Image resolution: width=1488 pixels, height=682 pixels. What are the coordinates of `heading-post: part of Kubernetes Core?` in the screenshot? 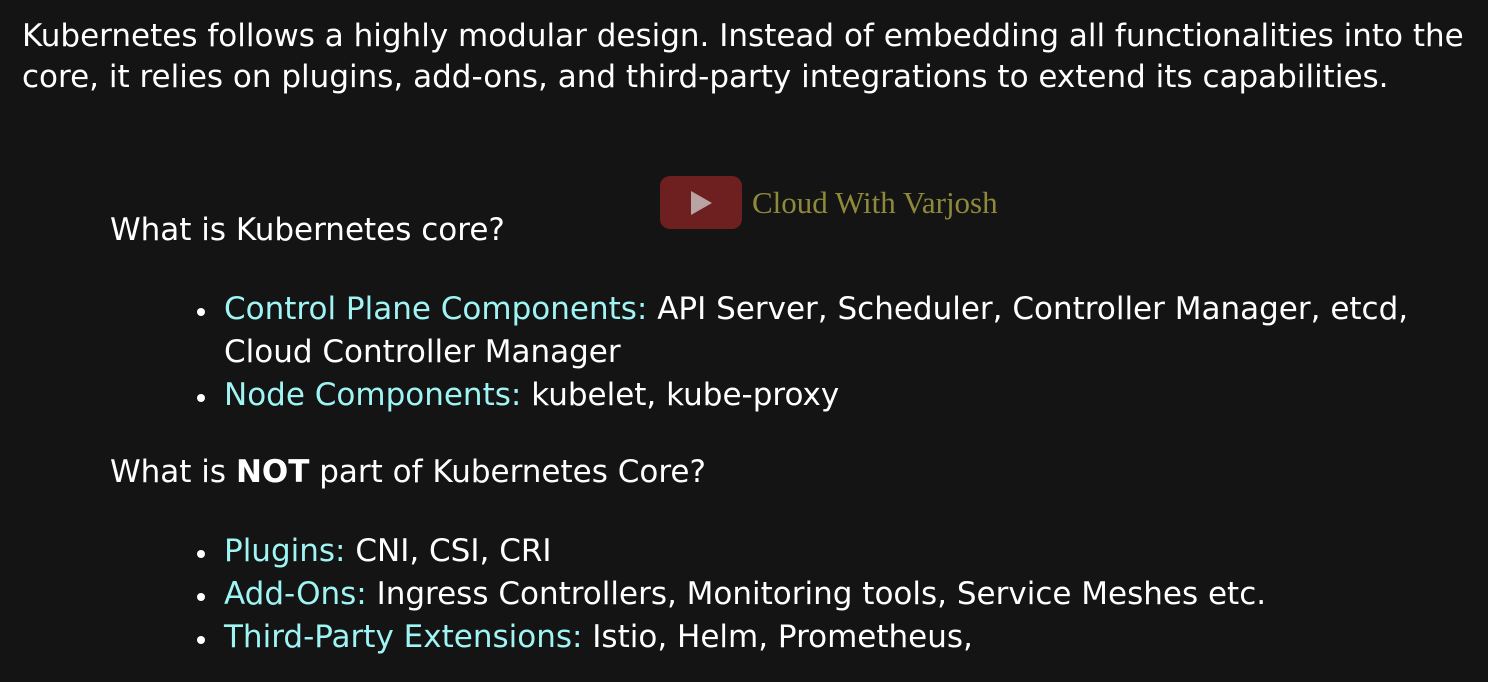 It's located at (507, 472).